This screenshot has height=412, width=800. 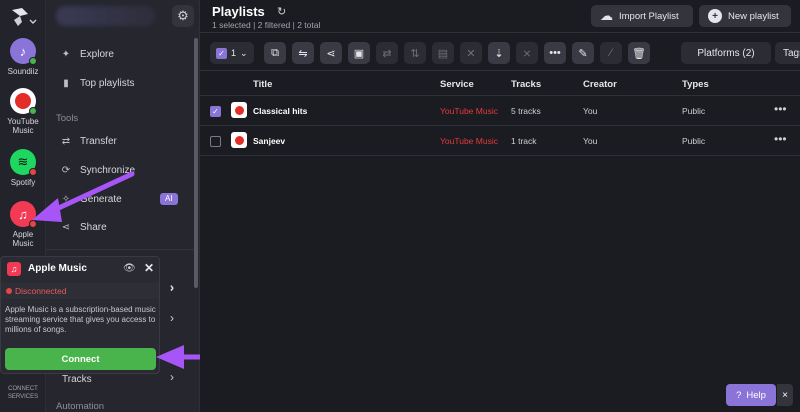 What do you see at coordinates (695, 84) in the screenshot?
I see `column-header-types: Types` at bounding box center [695, 84].